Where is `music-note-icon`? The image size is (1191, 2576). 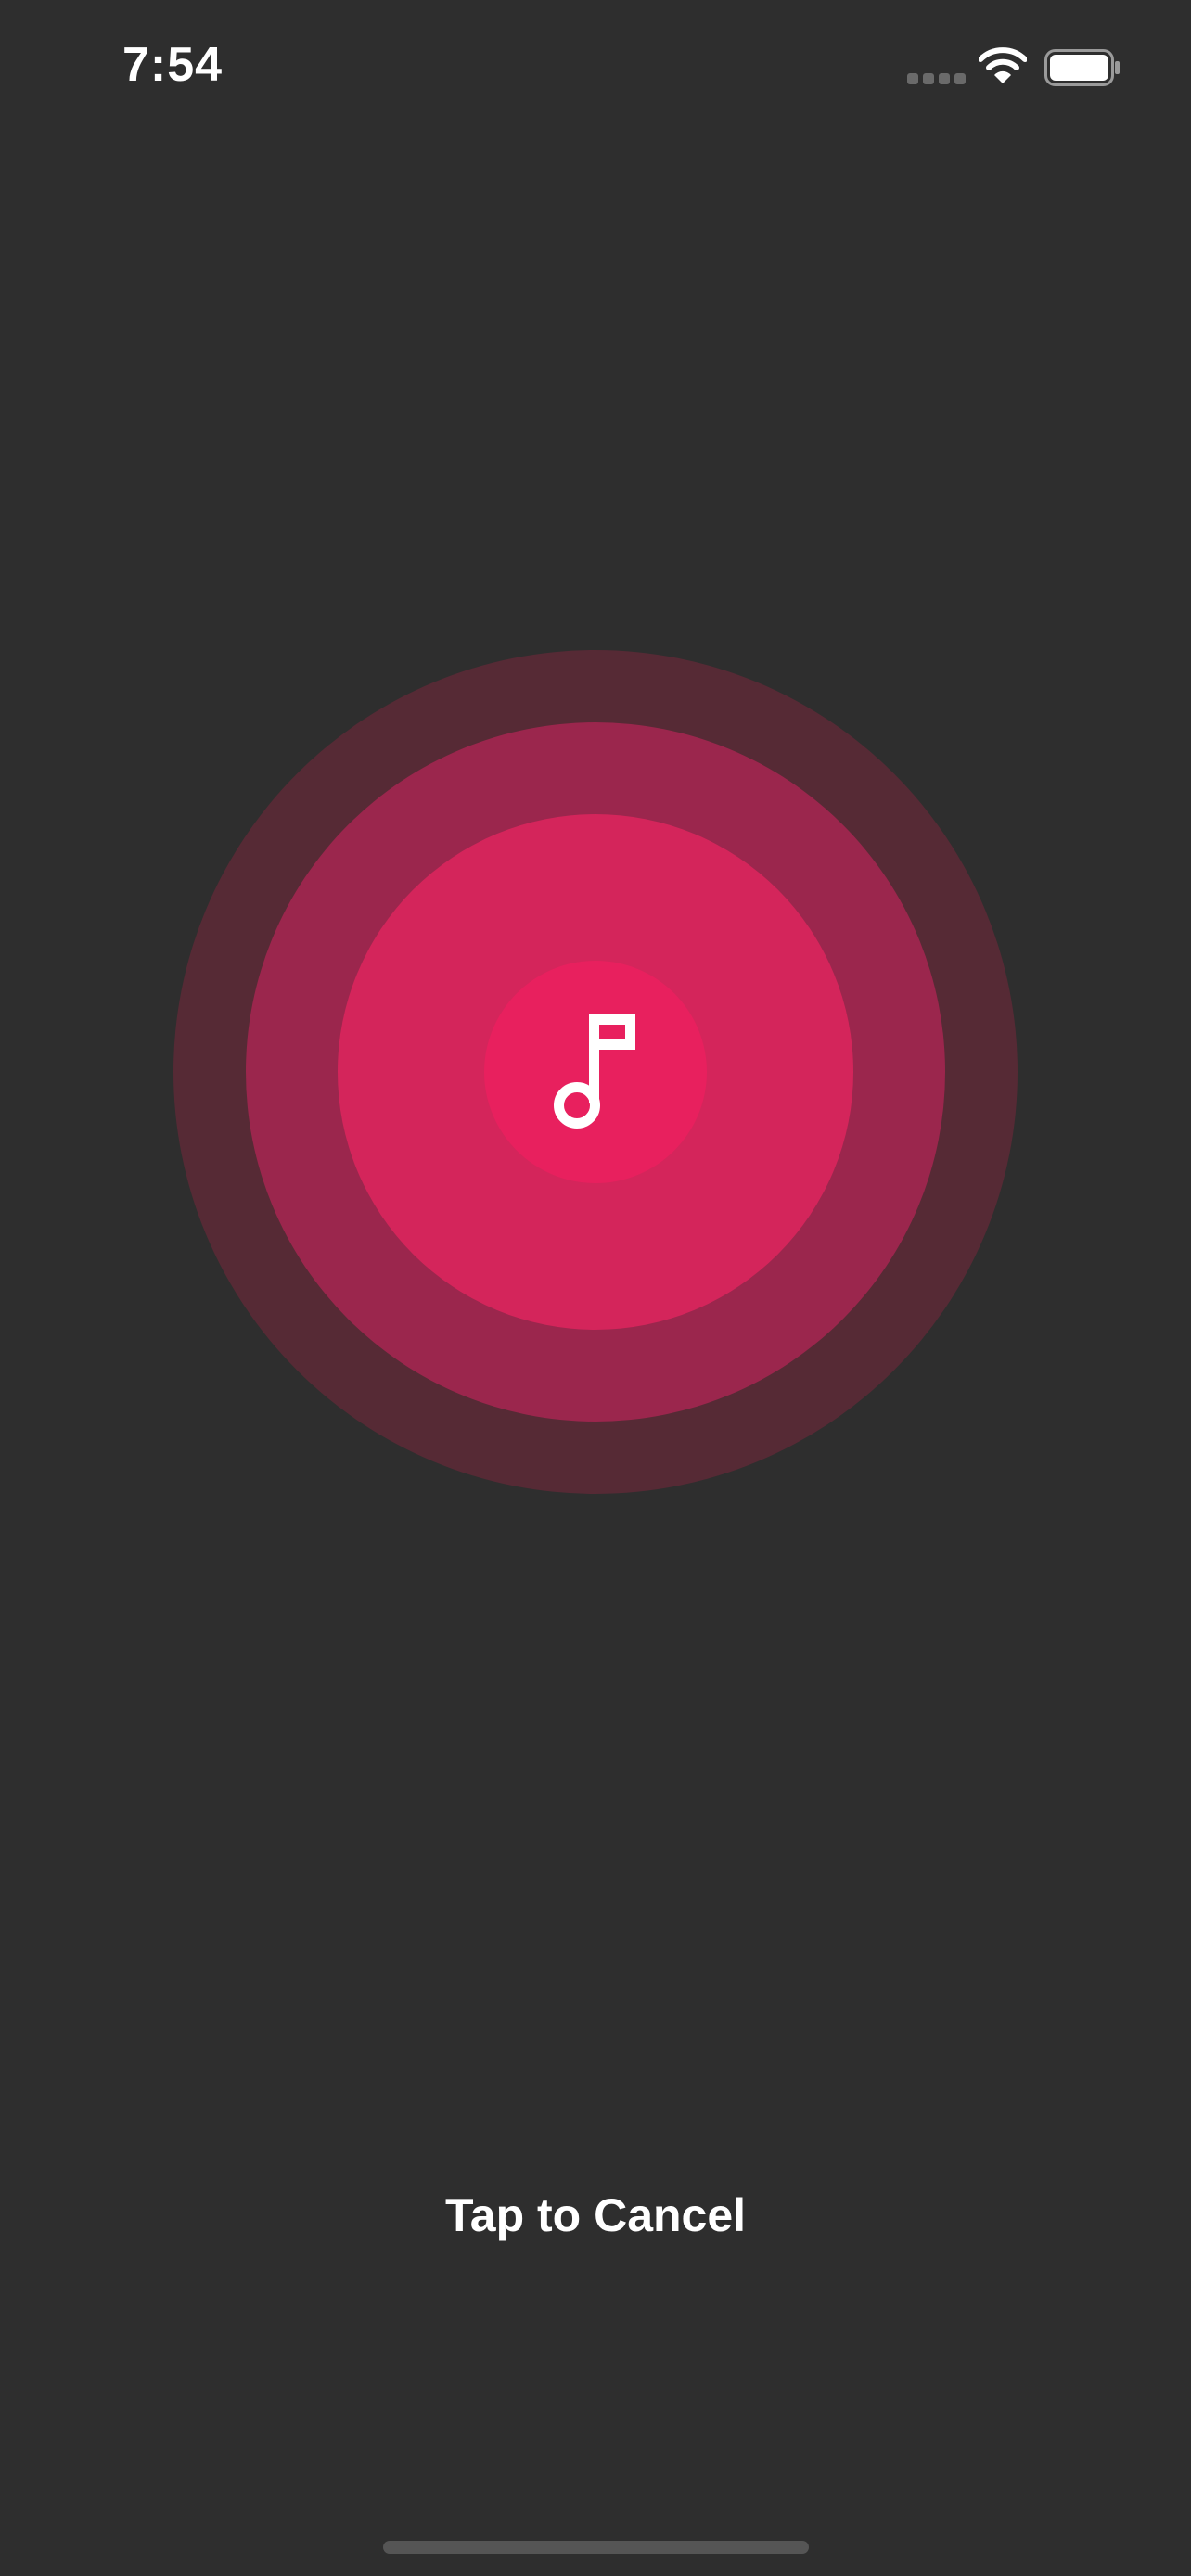
music-note-icon is located at coordinates (594, 1071).